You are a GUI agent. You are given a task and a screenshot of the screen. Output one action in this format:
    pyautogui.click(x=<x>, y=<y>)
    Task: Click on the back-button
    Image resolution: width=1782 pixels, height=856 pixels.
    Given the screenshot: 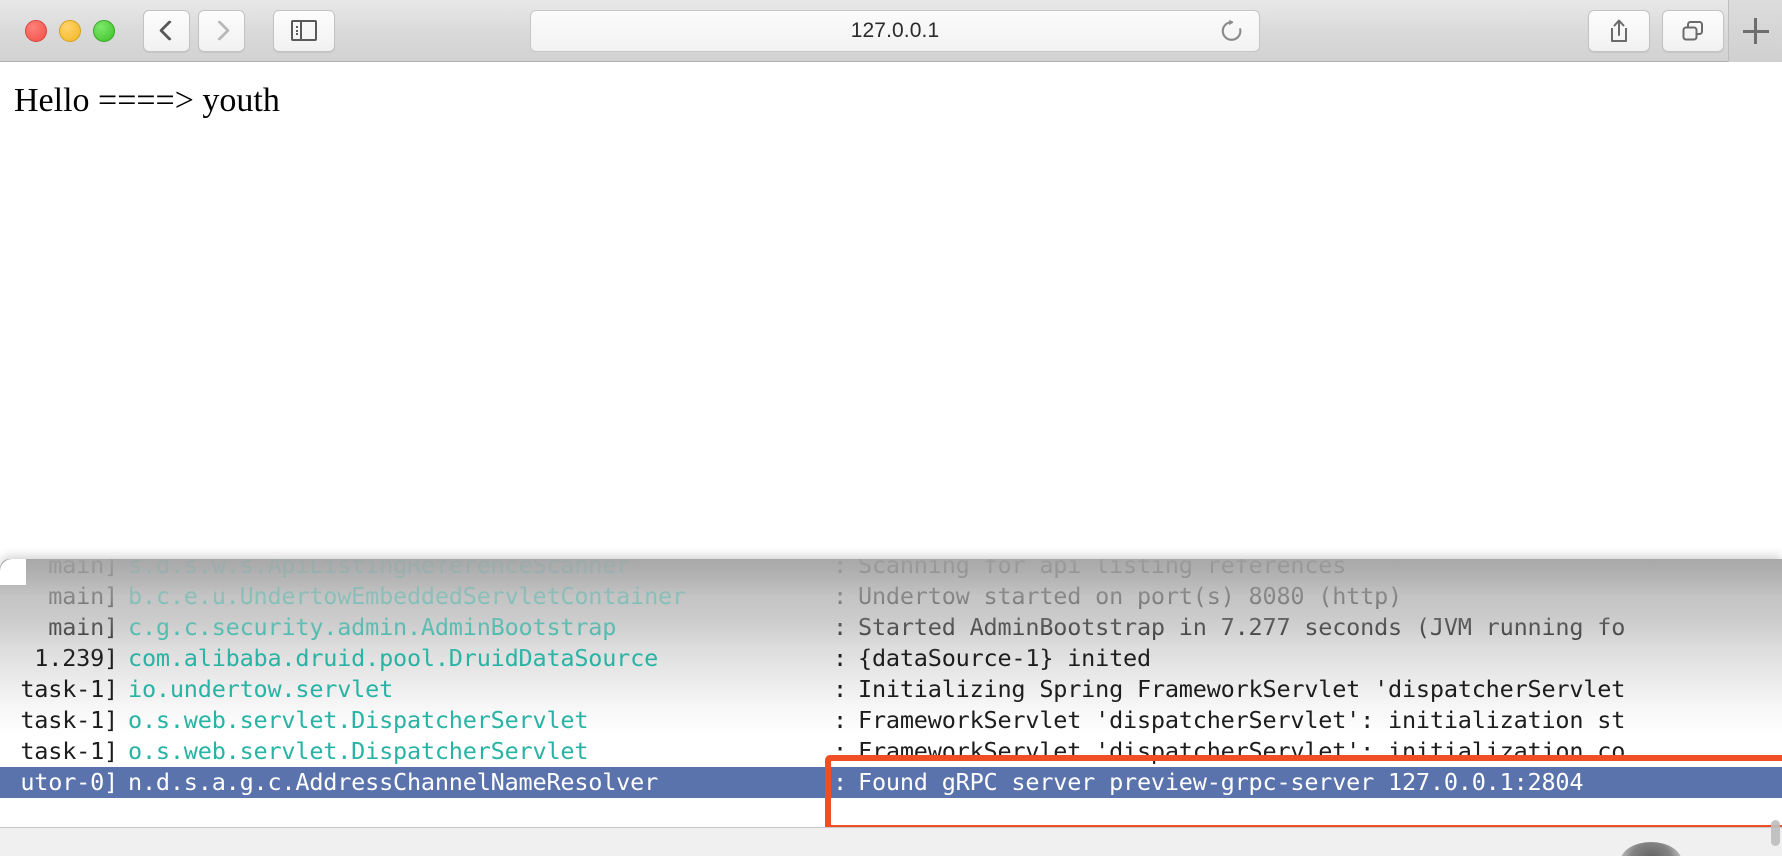 What is the action you would take?
    pyautogui.click(x=166, y=30)
    